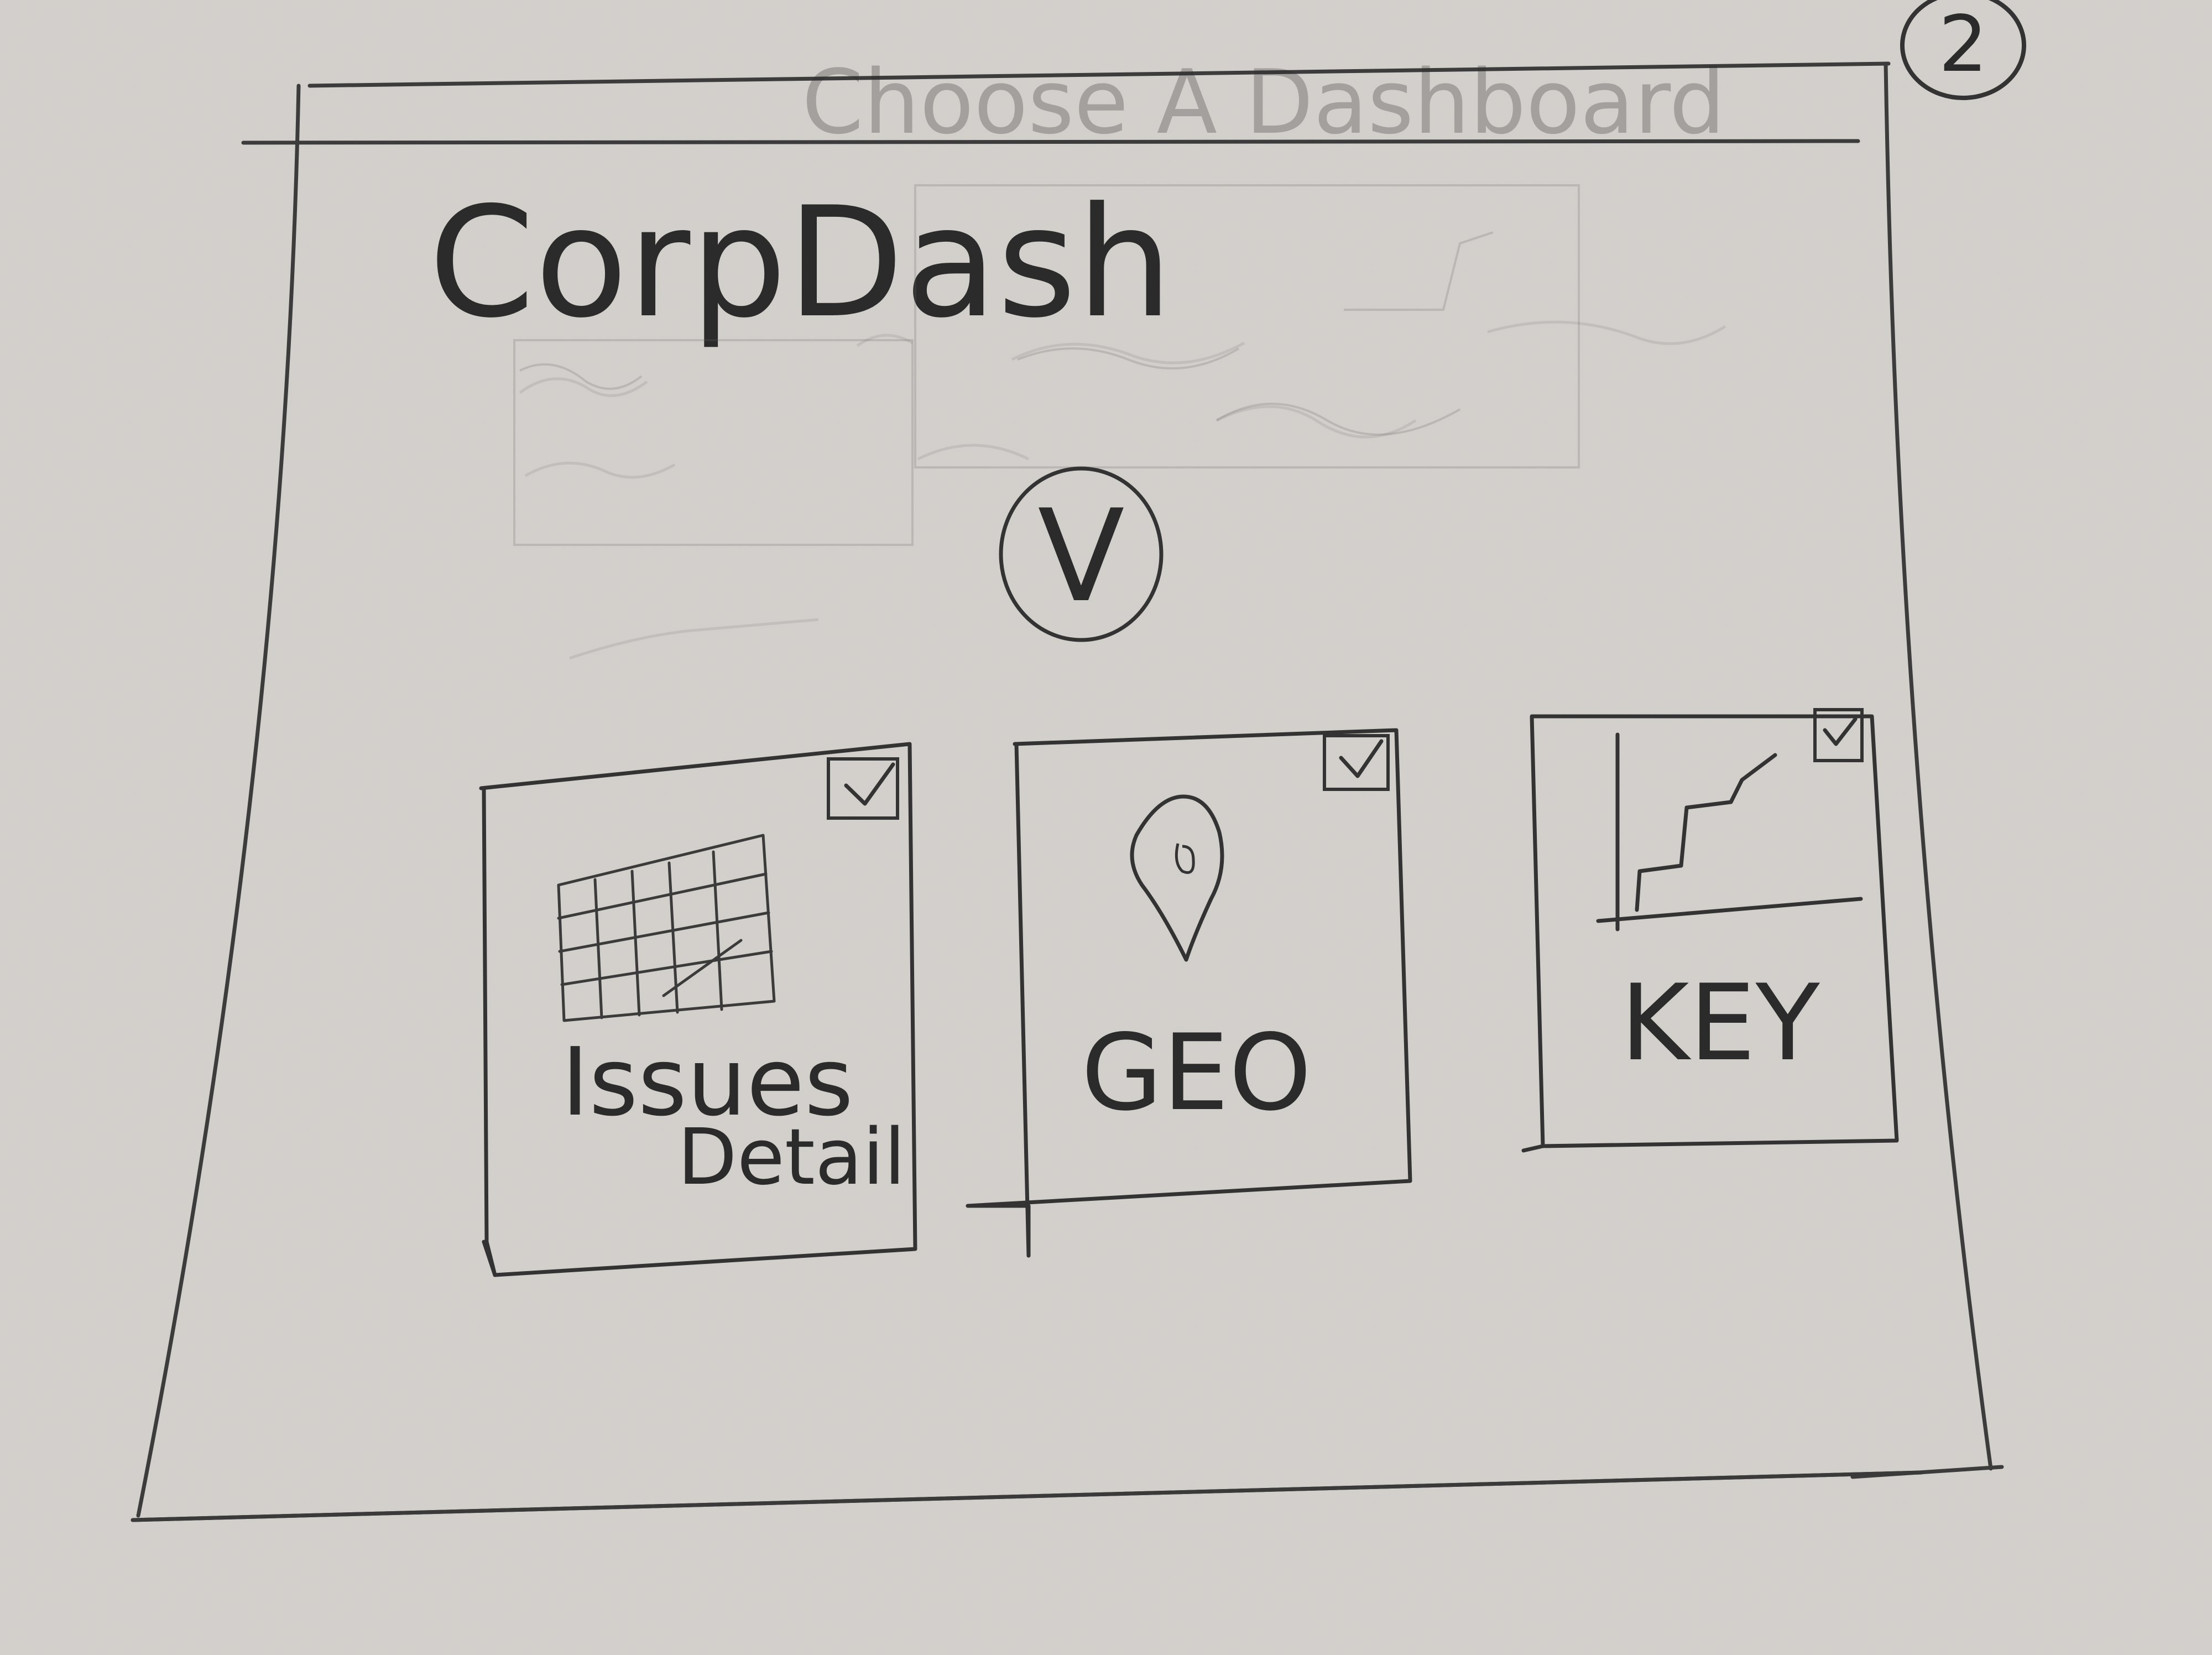  What do you see at coordinates (1080, 557) in the screenshot?
I see `dropdown-chevron-icon: V` at bounding box center [1080, 557].